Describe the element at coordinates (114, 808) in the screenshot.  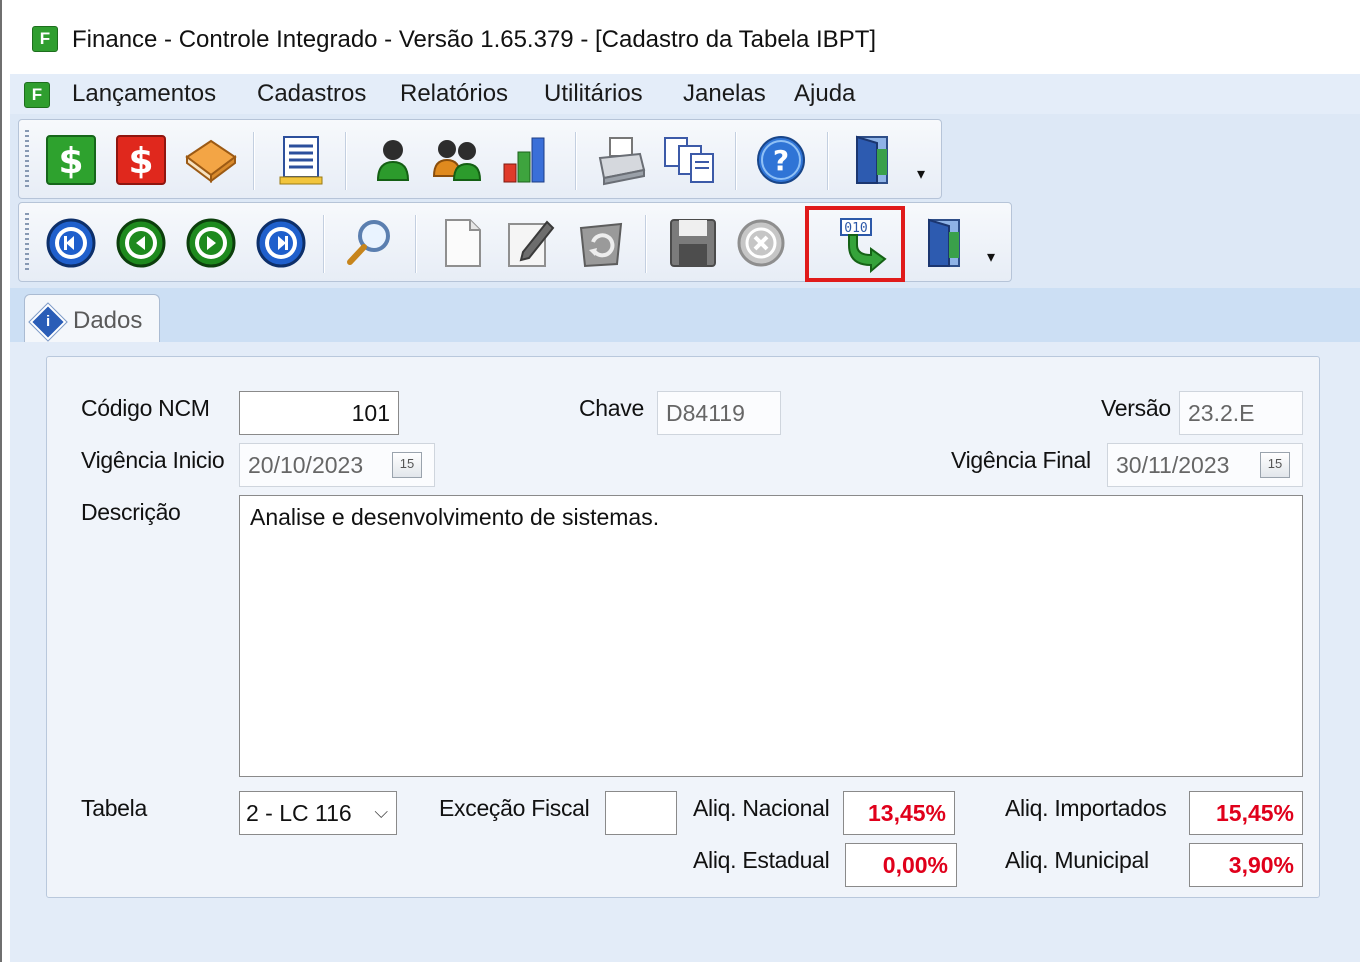
I see `tabela-label: Tabela` at that location.